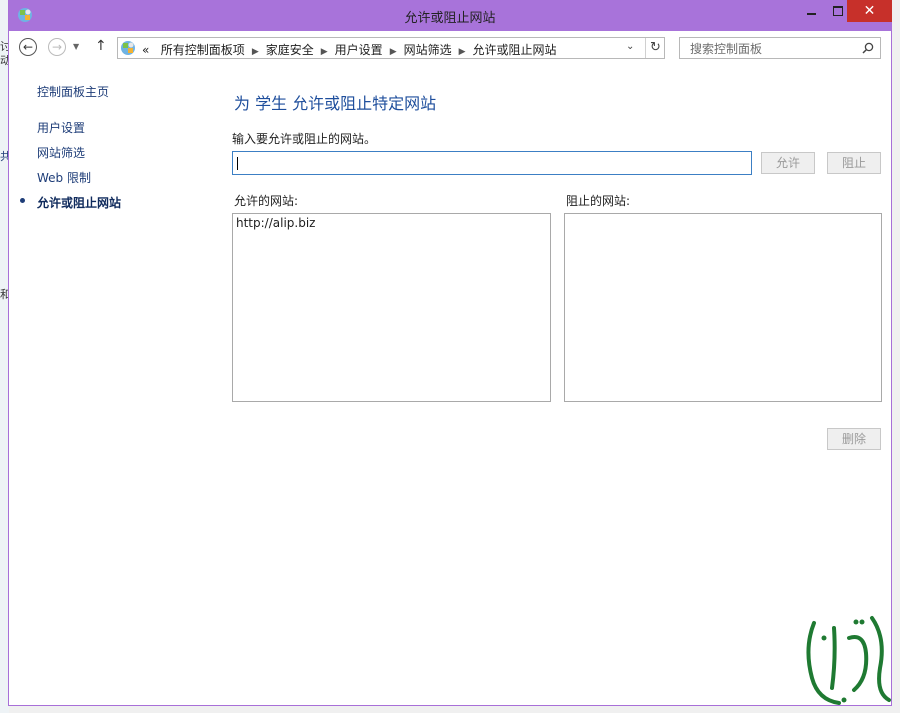 The height and width of the screenshot is (713, 900). What do you see at coordinates (391, 307) in the screenshot?
I see `allowed-sites-list: http://alip.biz` at bounding box center [391, 307].